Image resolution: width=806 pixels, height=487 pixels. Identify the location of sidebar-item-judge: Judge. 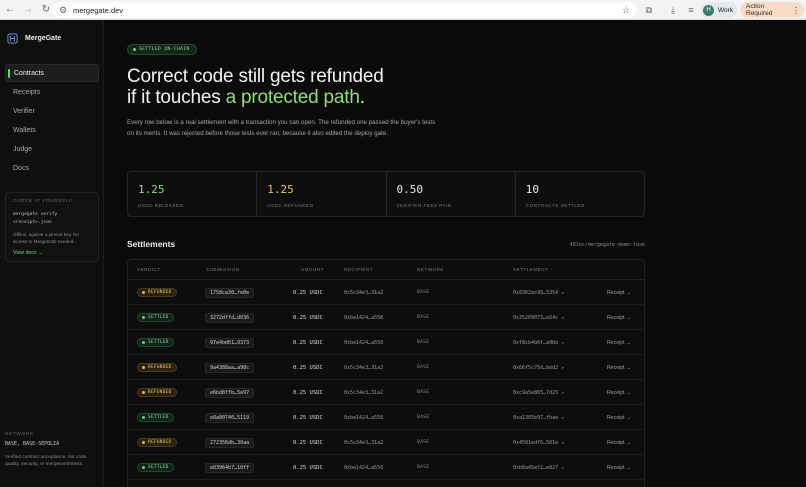
(52, 149).